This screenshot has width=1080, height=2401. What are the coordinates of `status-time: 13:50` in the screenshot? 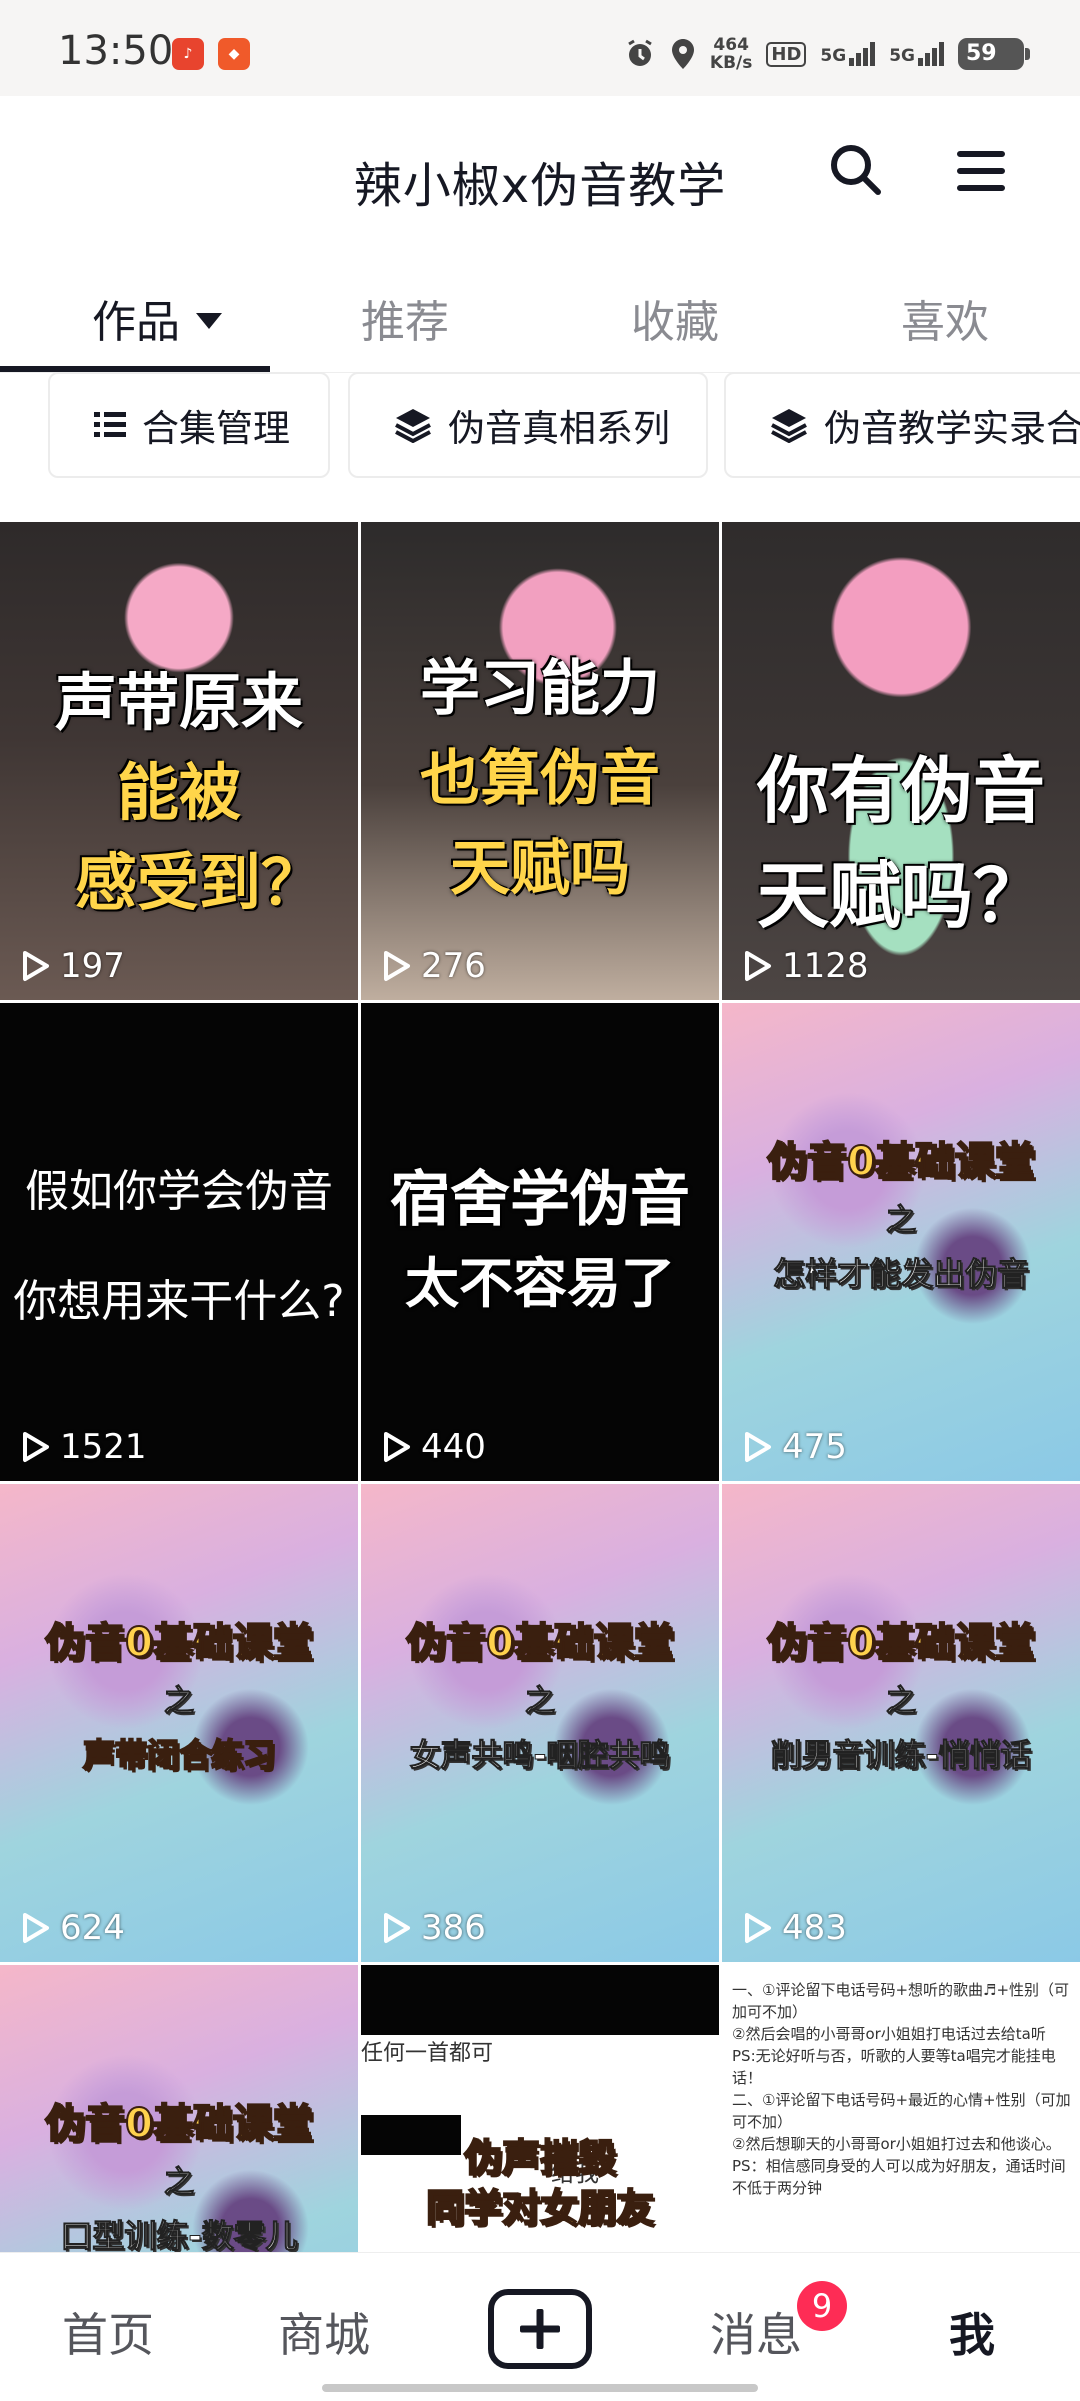 It's located at (116, 51).